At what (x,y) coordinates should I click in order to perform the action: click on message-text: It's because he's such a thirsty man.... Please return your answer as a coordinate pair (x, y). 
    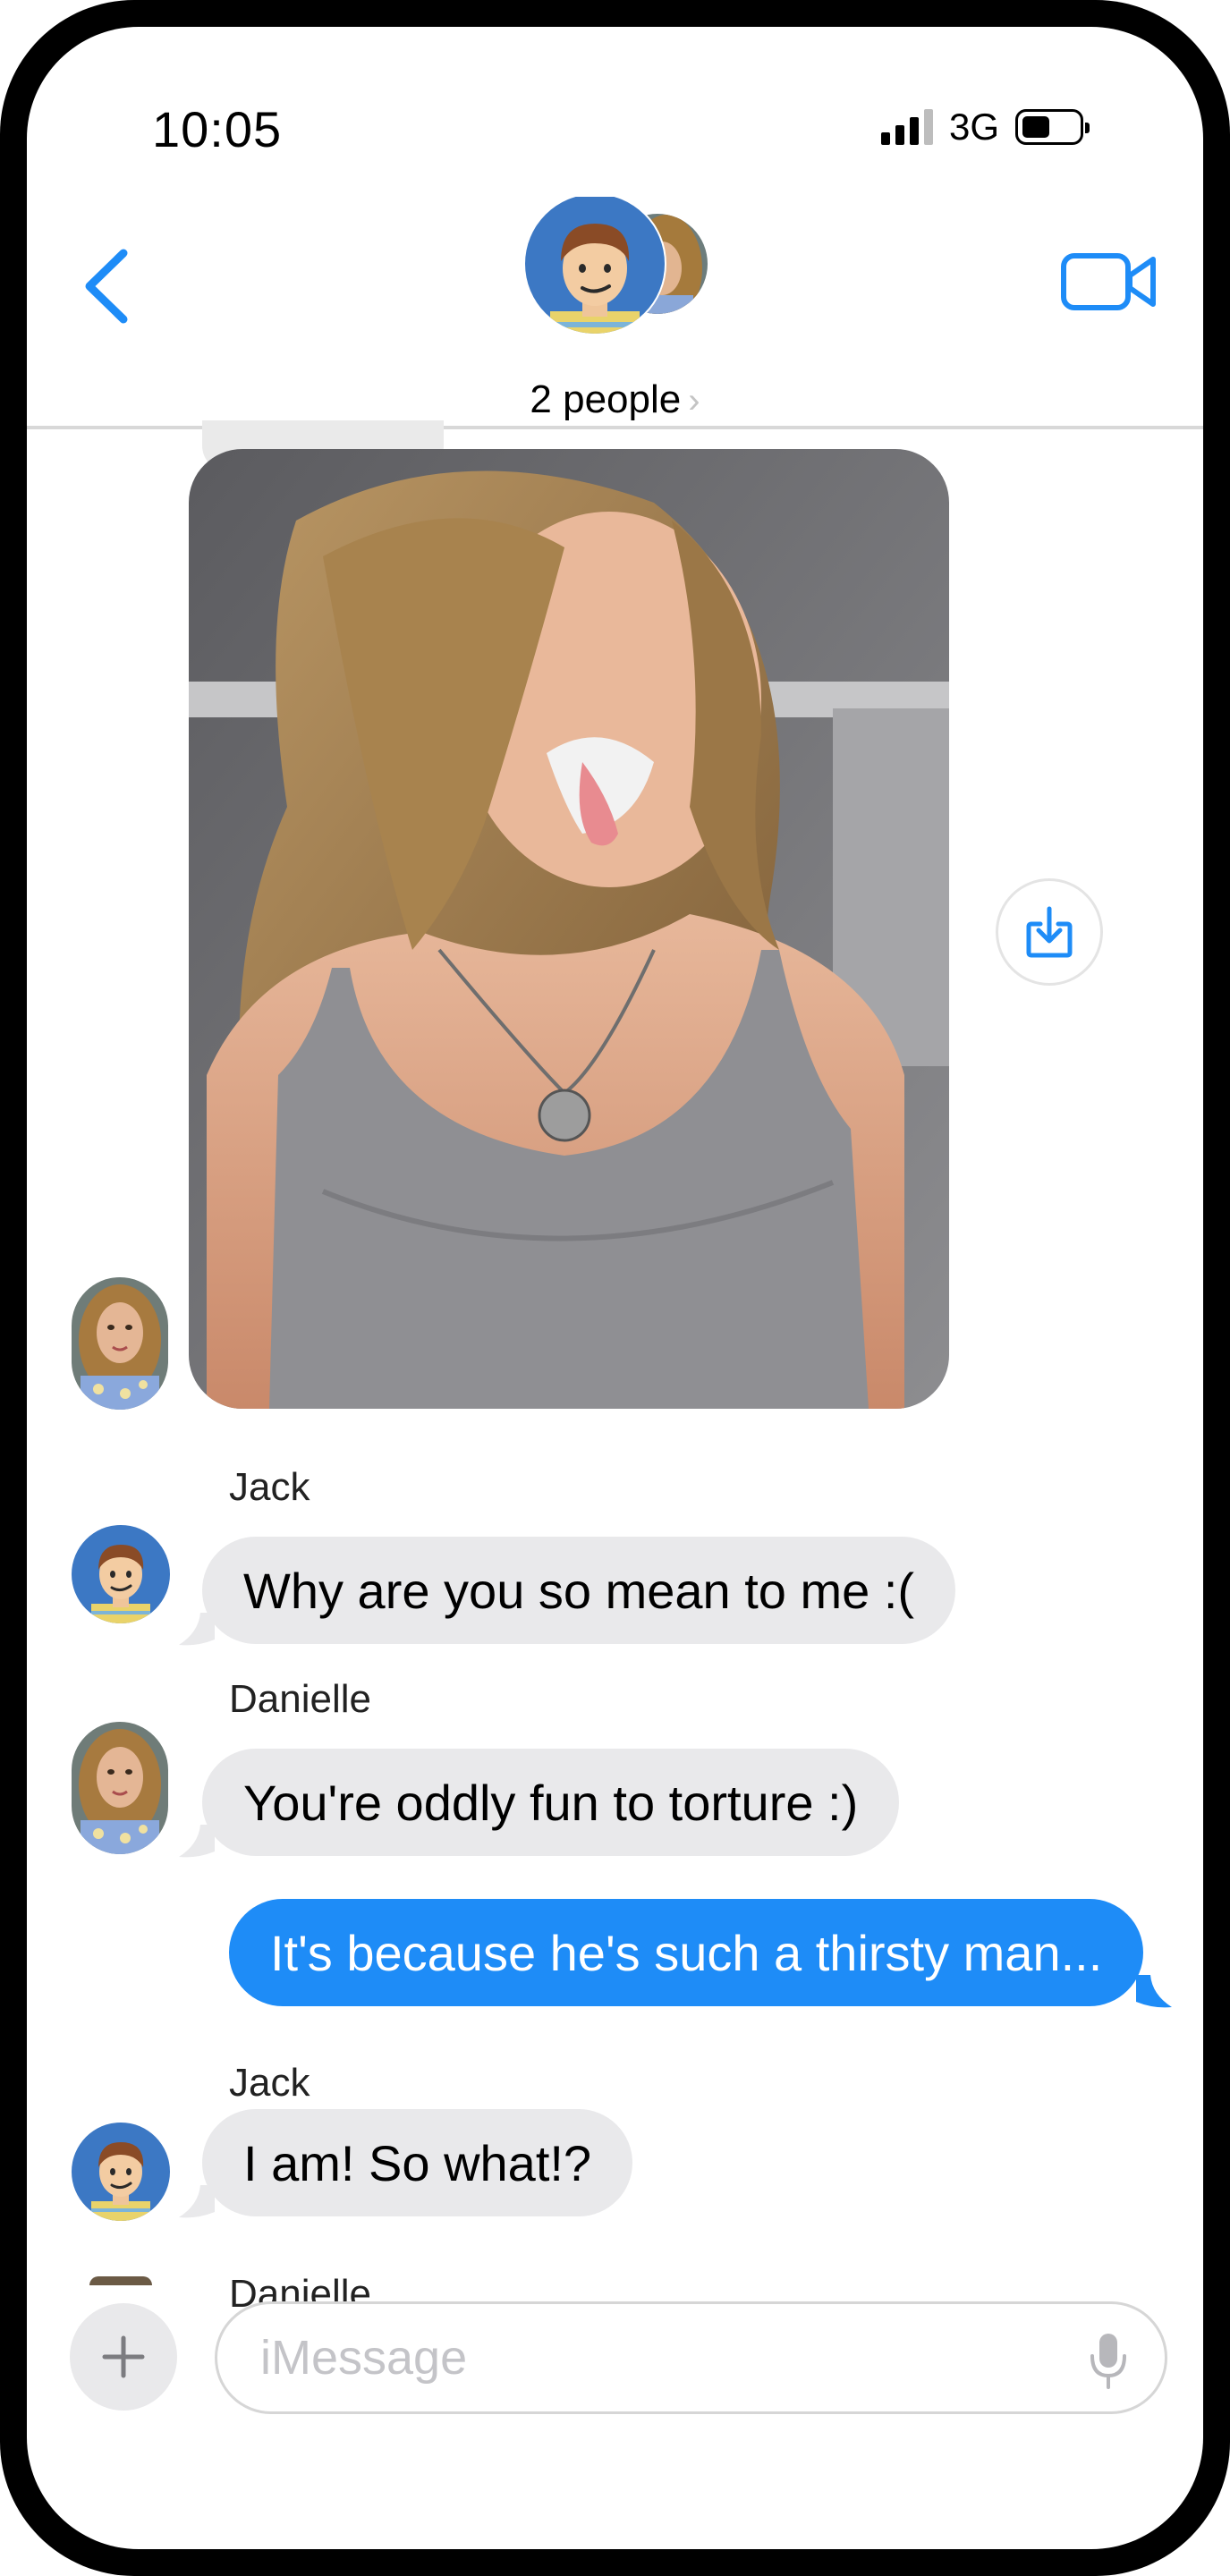
    Looking at the image, I should click on (686, 1952).